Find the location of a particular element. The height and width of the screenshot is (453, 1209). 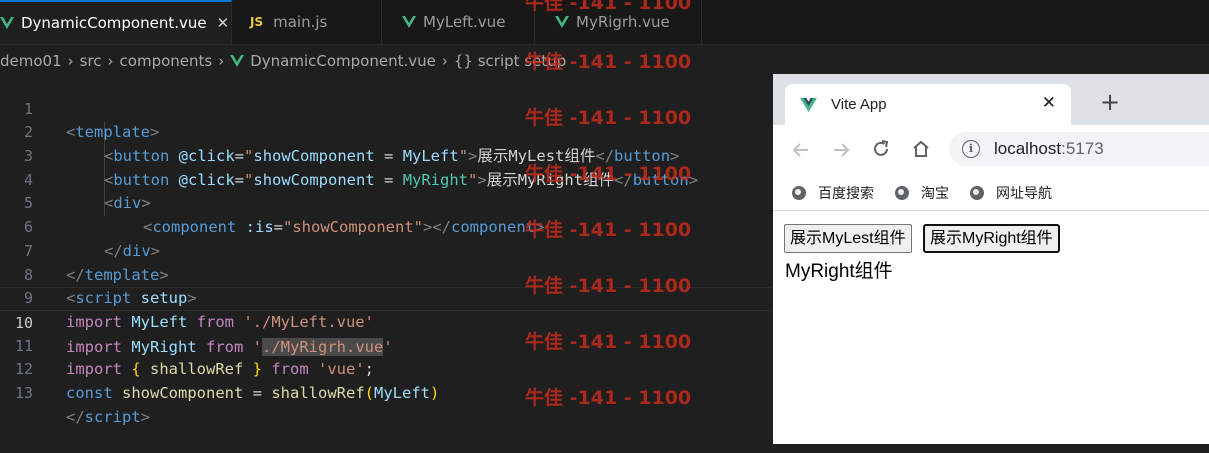

tab-label: MyLeft.vue is located at coordinates (464, 22).